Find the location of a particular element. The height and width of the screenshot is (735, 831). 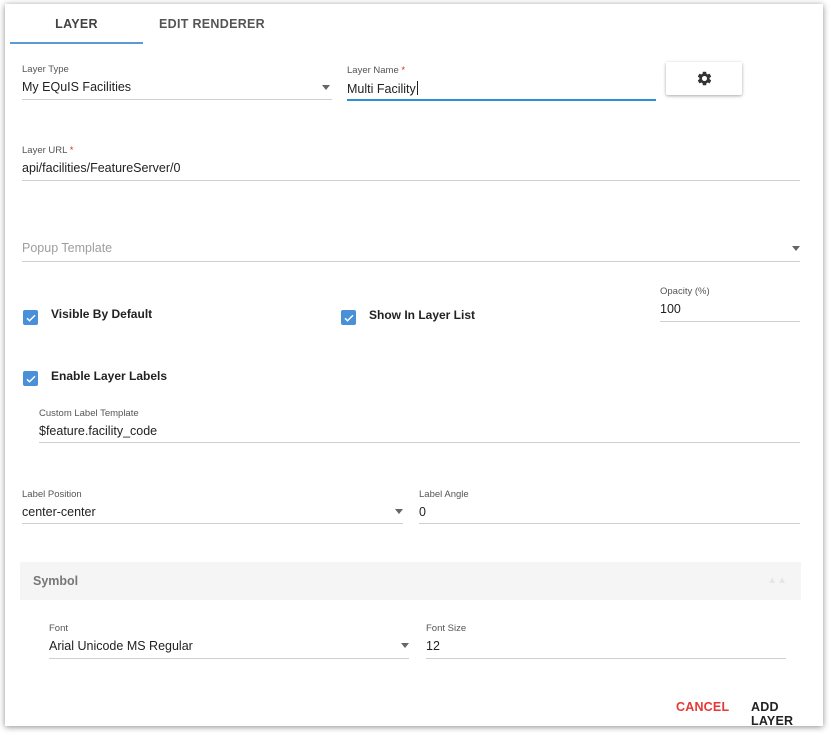

show-in-layer-list-label: Show In Layer List is located at coordinates (422, 315).